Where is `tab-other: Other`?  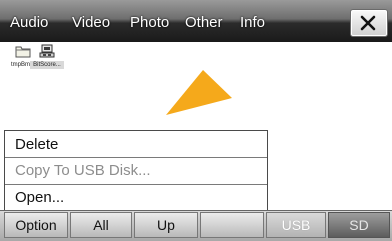 tab-other: Other is located at coordinates (204, 22).